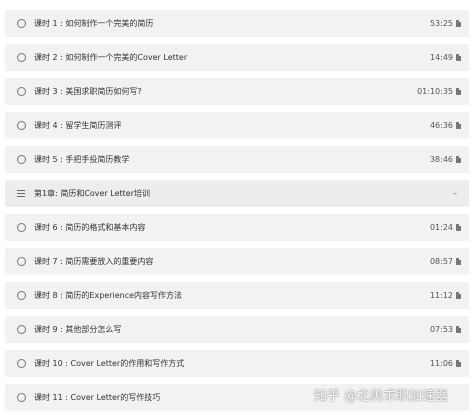 This screenshot has height=415, width=474. Describe the element at coordinates (441, 295) in the screenshot. I see `lesson-duration: 11:12` at that location.